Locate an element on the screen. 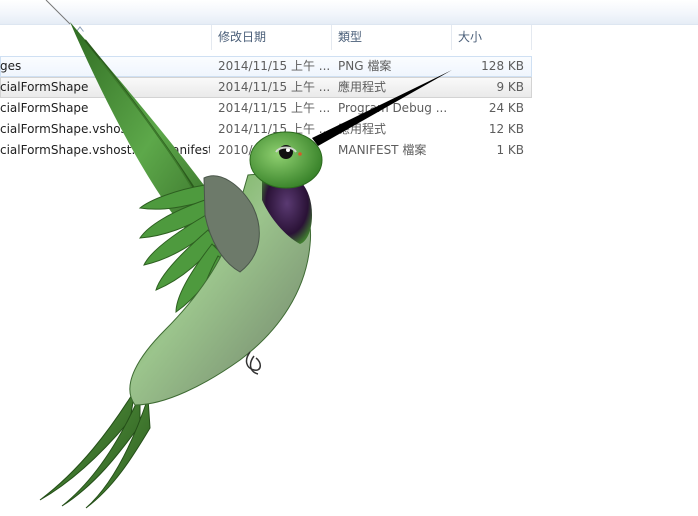 Image resolution: width=698 pixels, height=516 pixels. file-type: MANIFEST 檔案 is located at coordinates (382, 150).